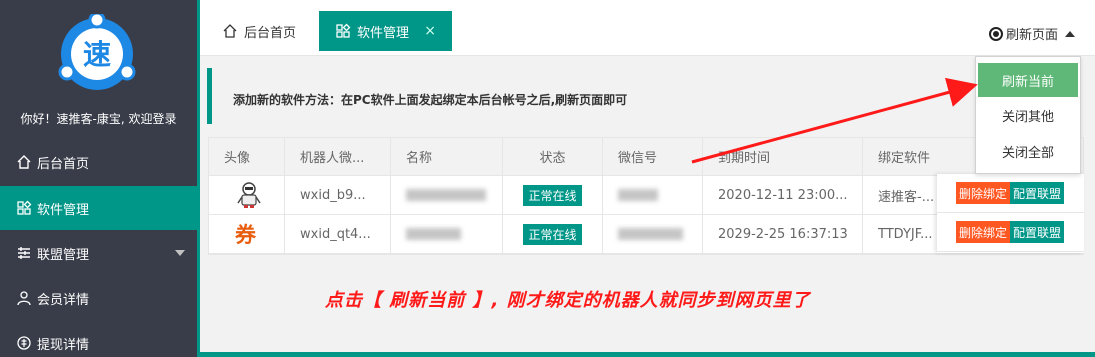  Describe the element at coordinates (783, 234) in the screenshot. I see `expire-cell: 2029-2-25 16:37:13` at that location.